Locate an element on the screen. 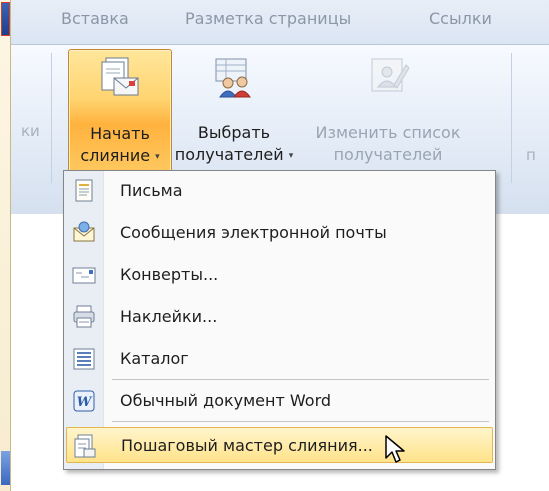  document-edge-icon is located at coordinates (5, 468).